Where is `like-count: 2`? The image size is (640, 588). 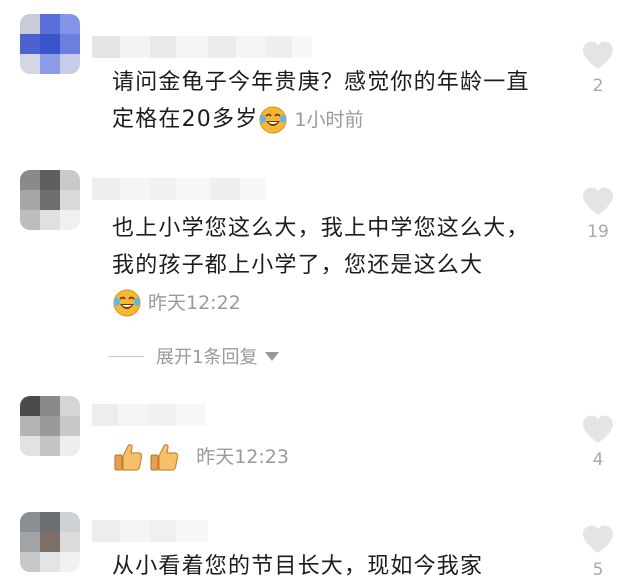 like-count: 2 is located at coordinates (598, 86).